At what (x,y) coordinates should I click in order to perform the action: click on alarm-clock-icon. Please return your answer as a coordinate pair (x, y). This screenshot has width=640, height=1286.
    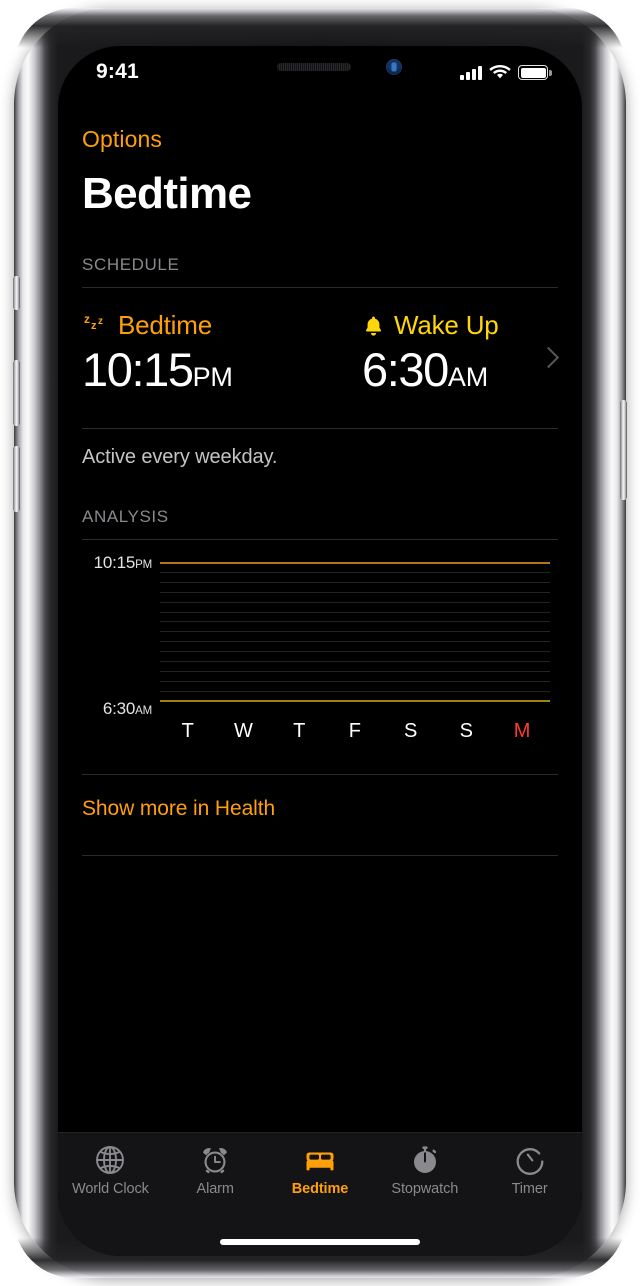
    Looking at the image, I should click on (215, 1161).